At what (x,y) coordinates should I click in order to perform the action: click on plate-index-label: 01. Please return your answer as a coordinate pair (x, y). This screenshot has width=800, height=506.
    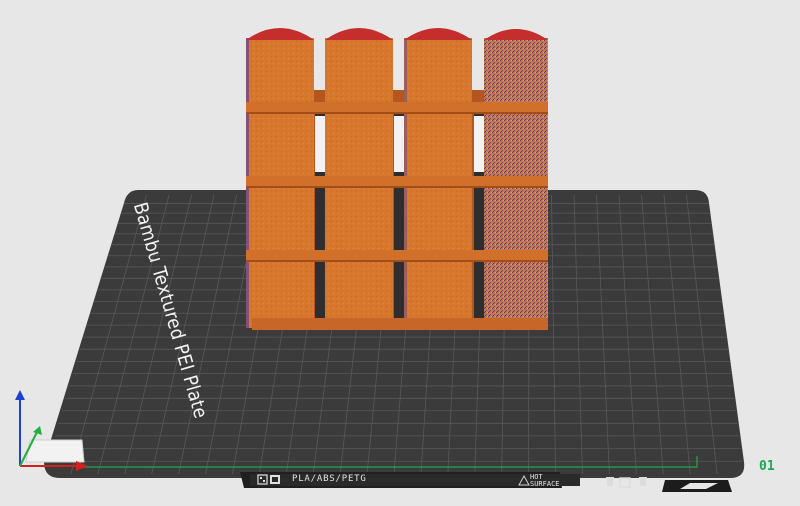
    Looking at the image, I should click on (767, 466).